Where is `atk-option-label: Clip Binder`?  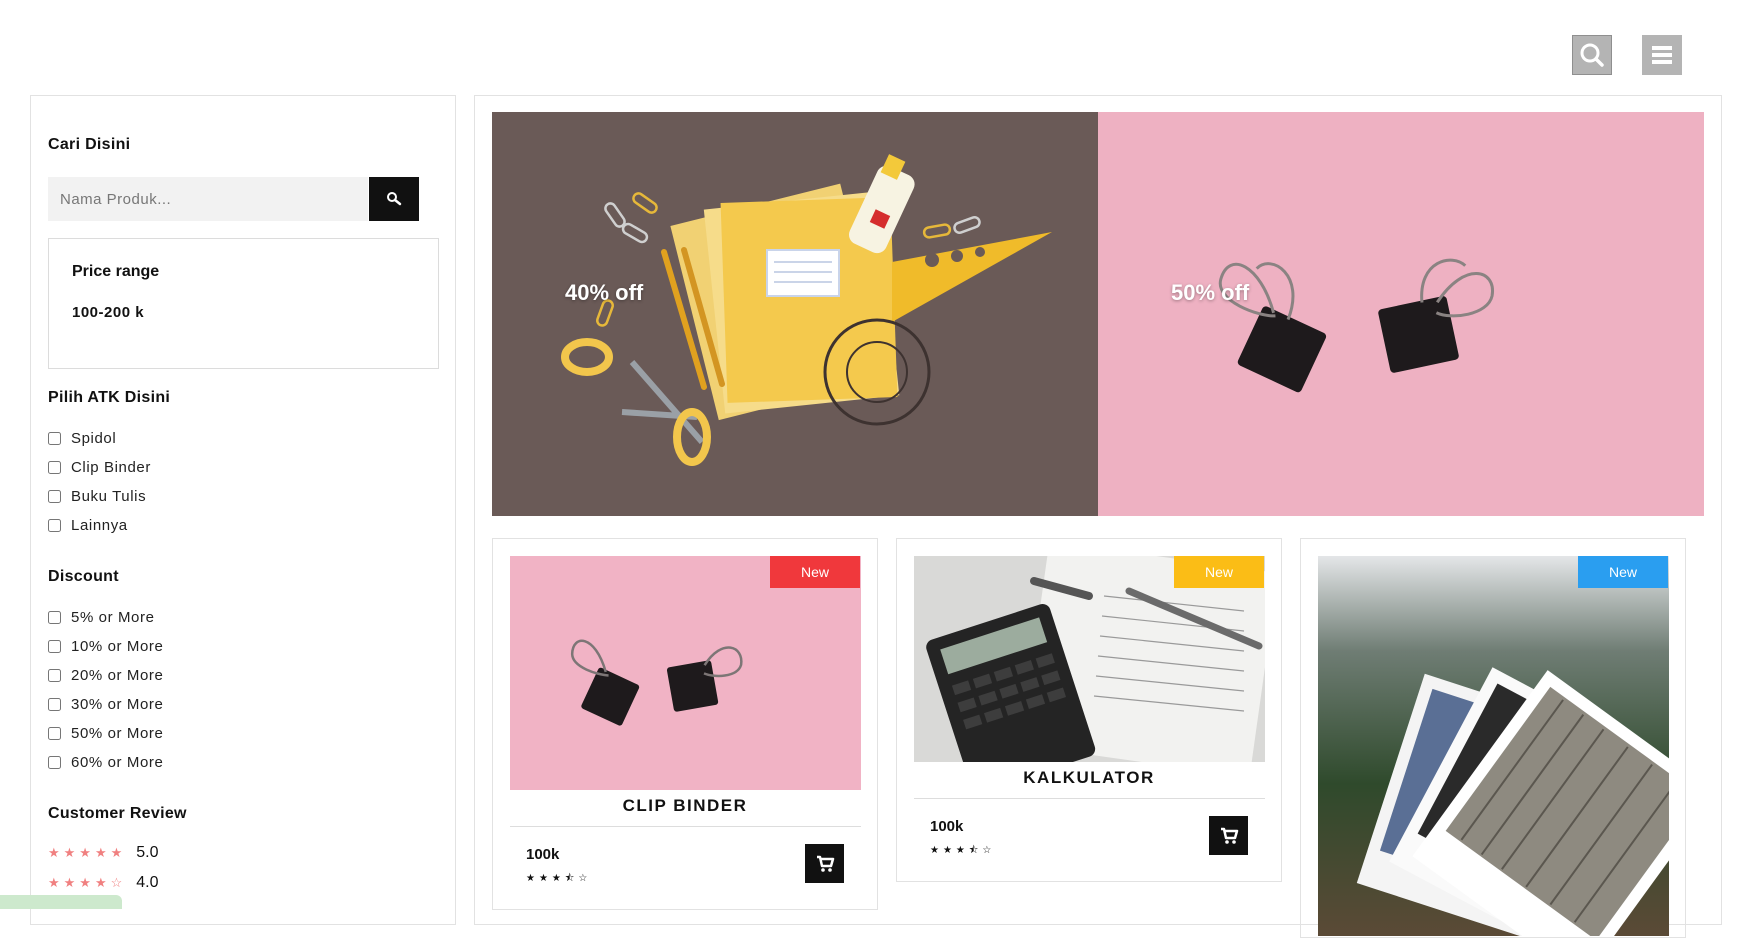 atk-option-label: Clip Binder is located at coordinates (111, 467).